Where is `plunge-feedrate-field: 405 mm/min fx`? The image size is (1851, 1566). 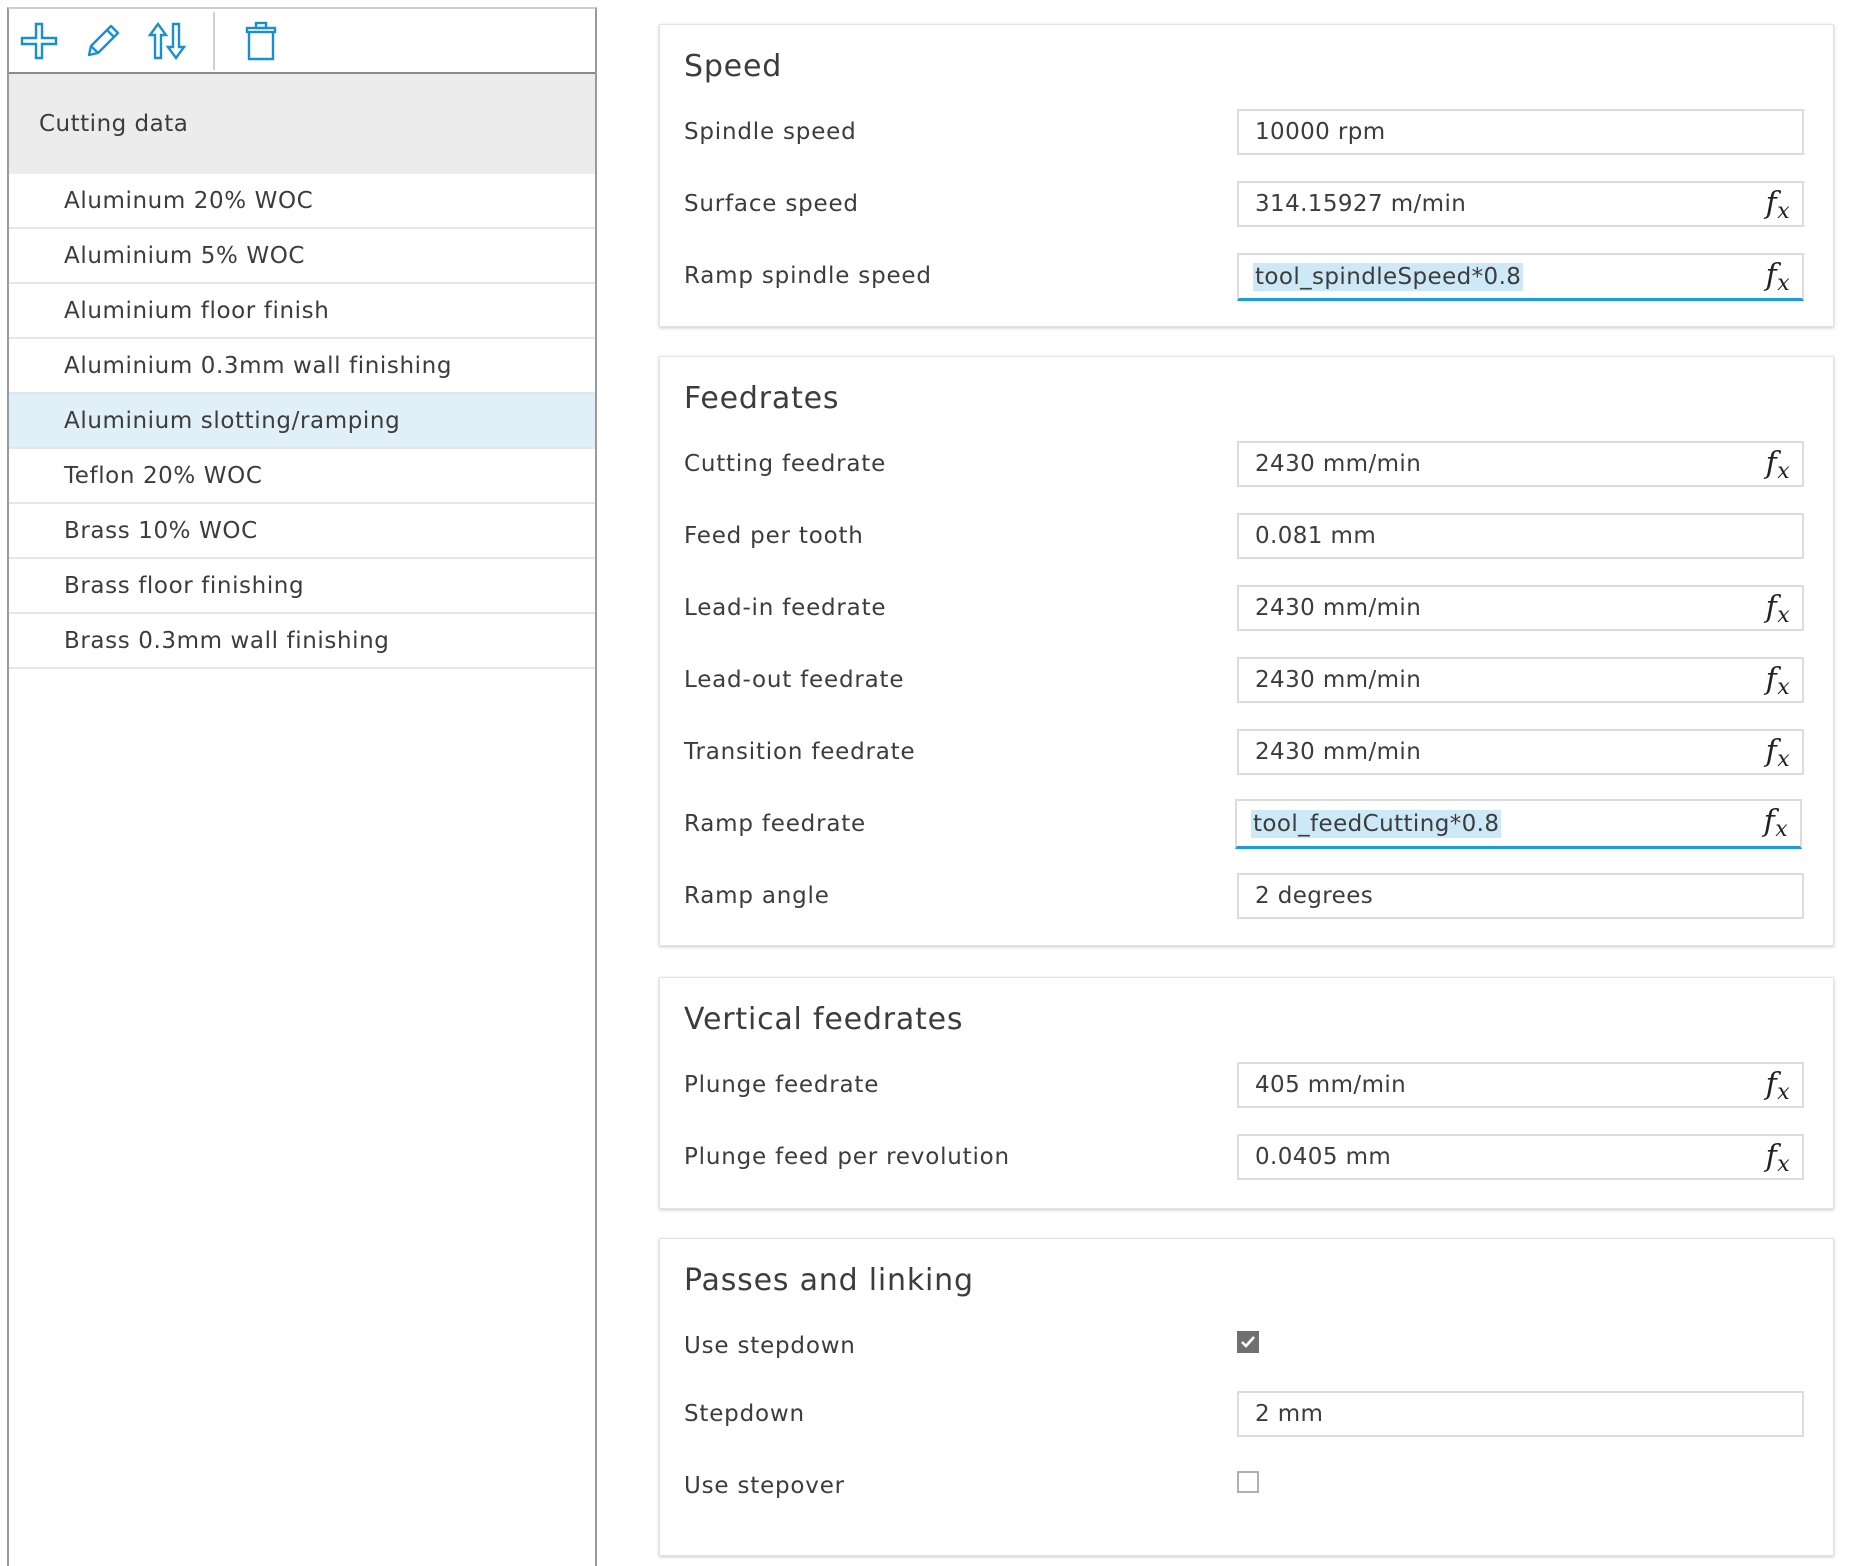 plunge-feedrate-field: 405 mm/min fx is located at coordinates (1520, 1085).